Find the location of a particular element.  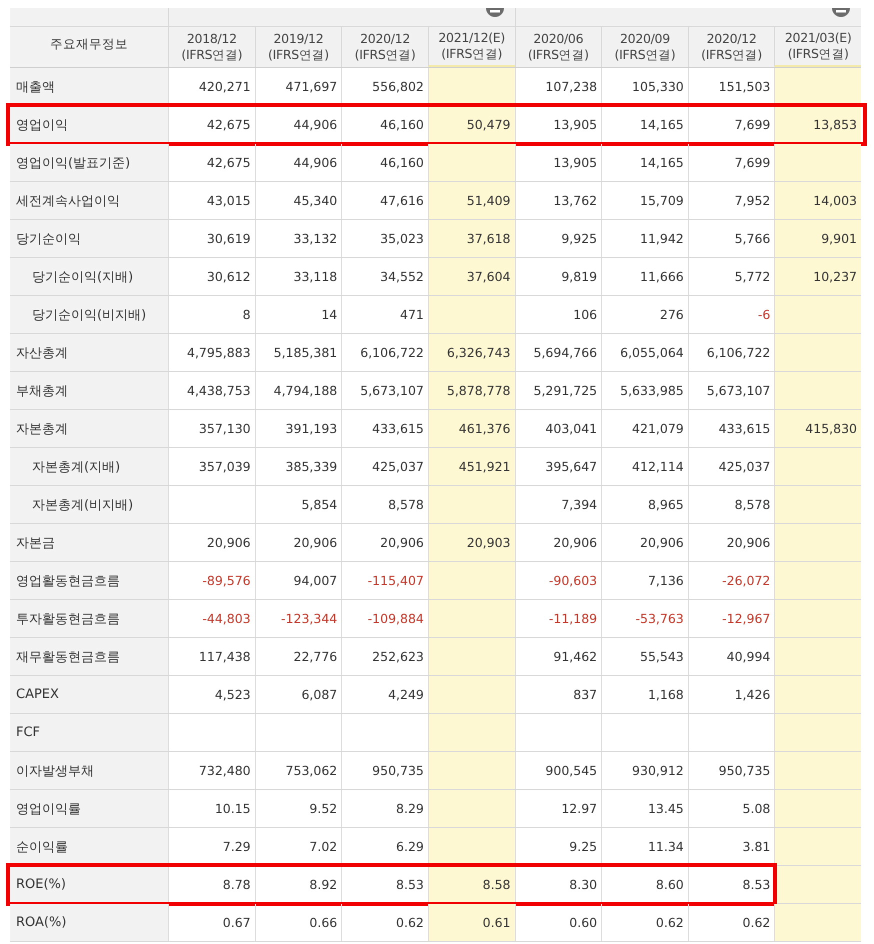

table-cell: 4,438,753 is located at coordinates (211, 390).